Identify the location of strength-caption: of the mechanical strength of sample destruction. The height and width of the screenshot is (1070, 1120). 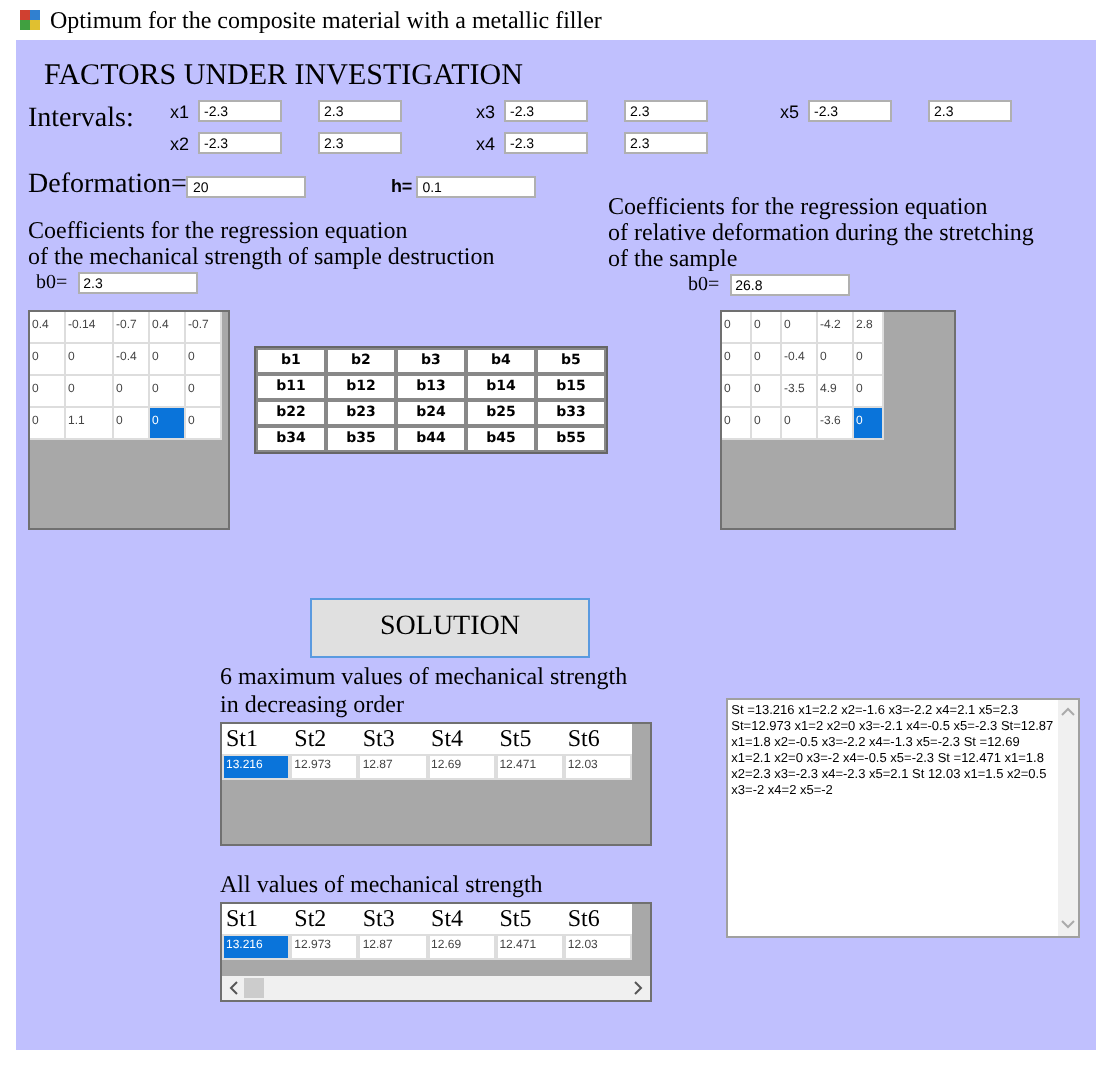
(261, 257).